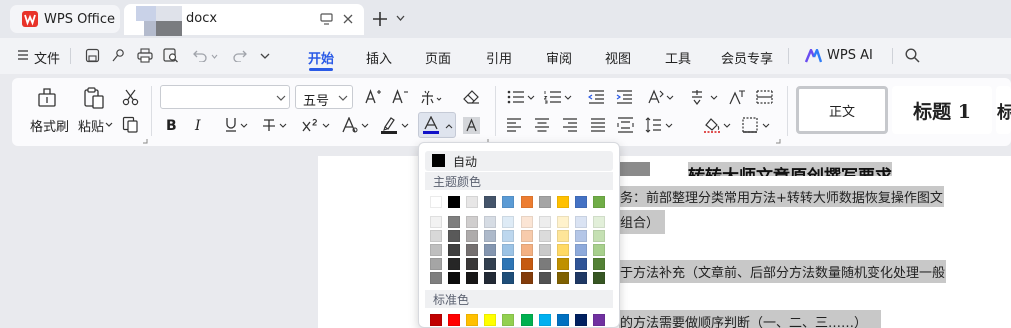  I want to click on wps-ai-button: WPS AI, so click(850, 55).